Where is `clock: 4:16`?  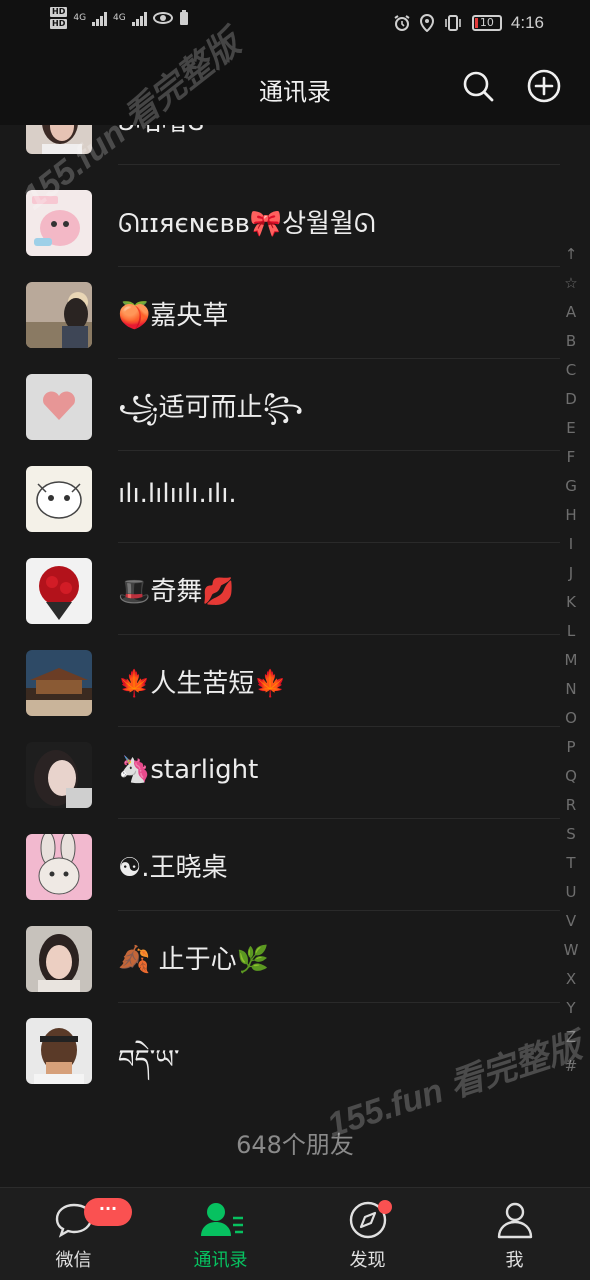 clock: 4:16 is located at coordinates (527, 22).